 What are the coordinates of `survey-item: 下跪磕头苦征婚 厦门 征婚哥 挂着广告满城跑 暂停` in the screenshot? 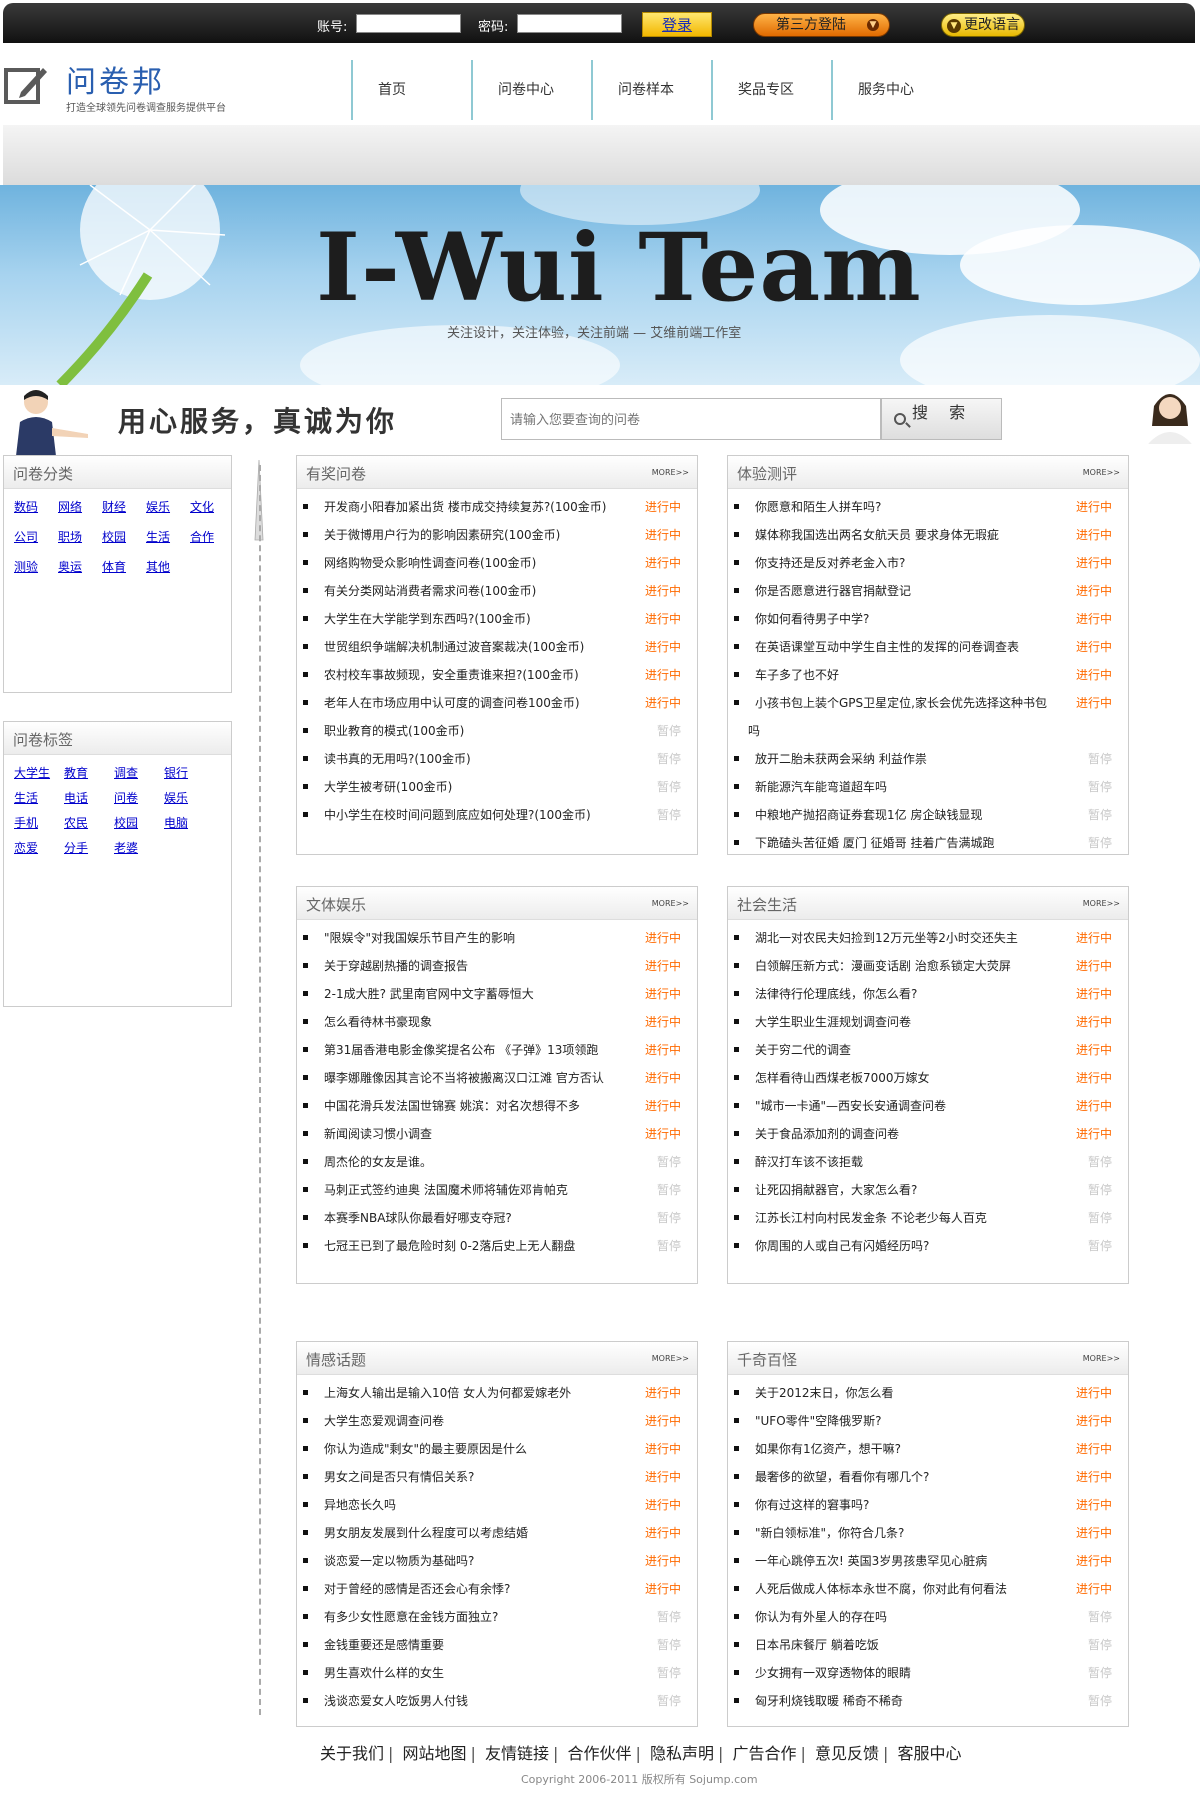 It's located at (928, 843).